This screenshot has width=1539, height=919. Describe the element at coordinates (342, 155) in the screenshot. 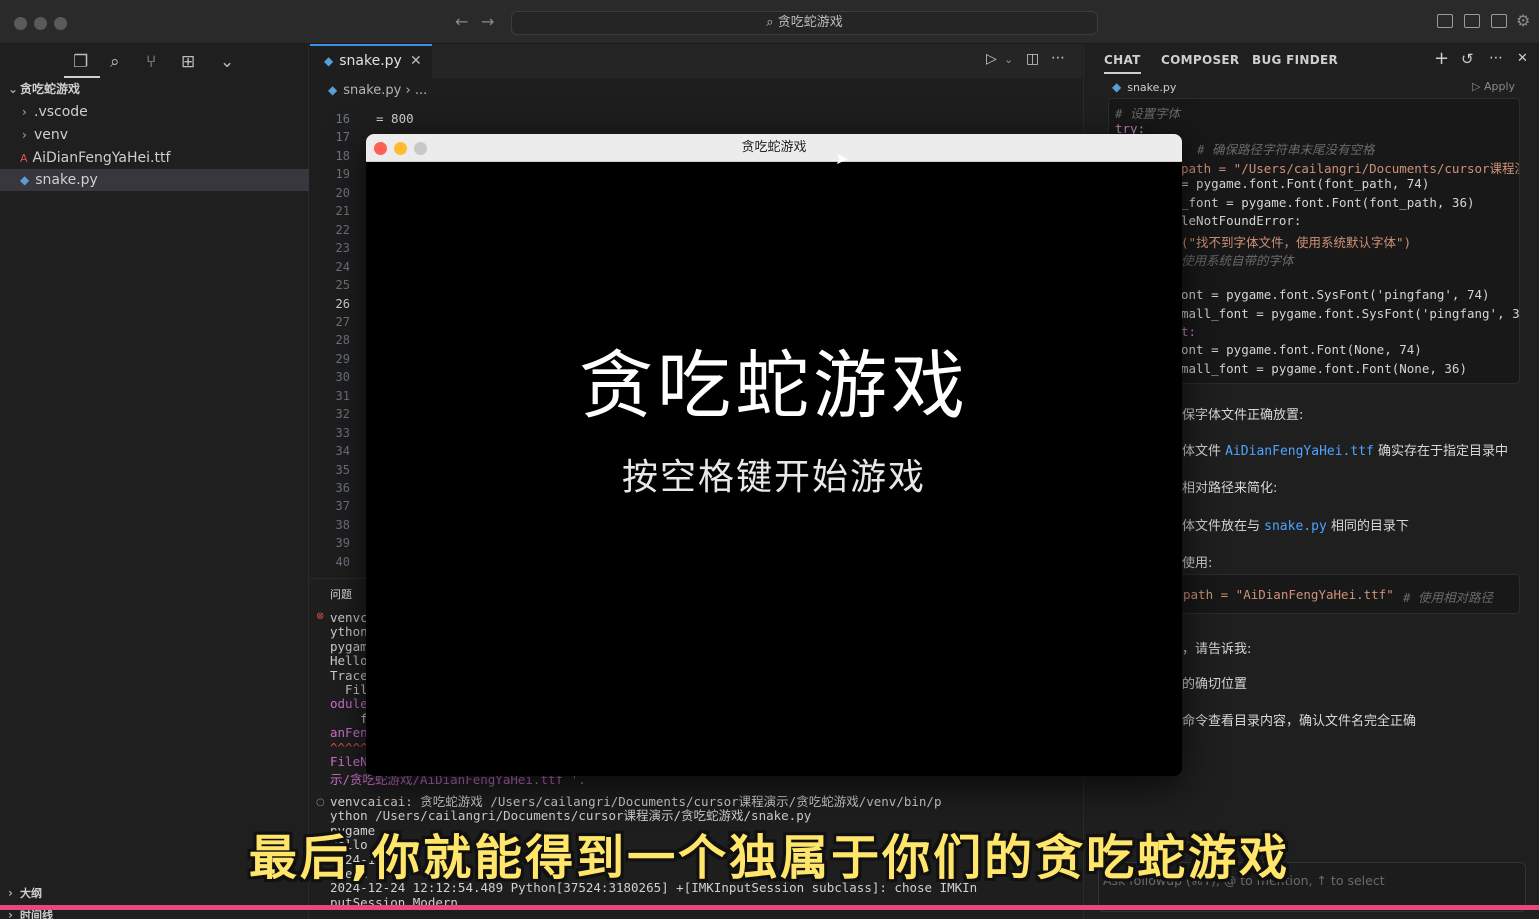

I see `line-number: 18` at that location.